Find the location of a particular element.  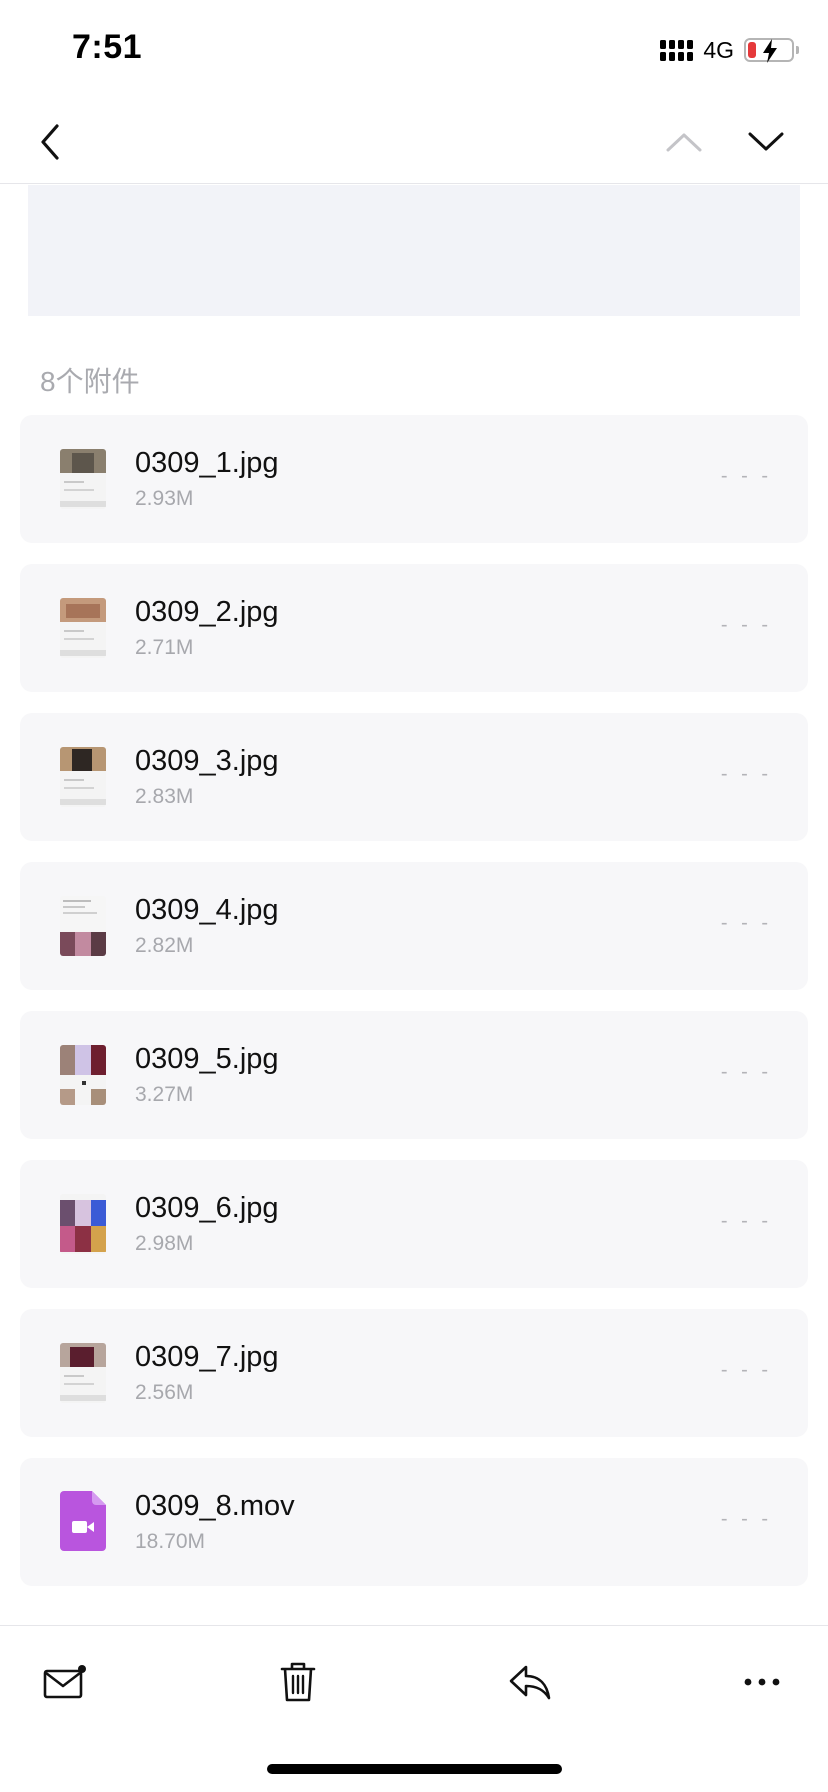

status-indicators: 4G is located at coordinates (729, 50).